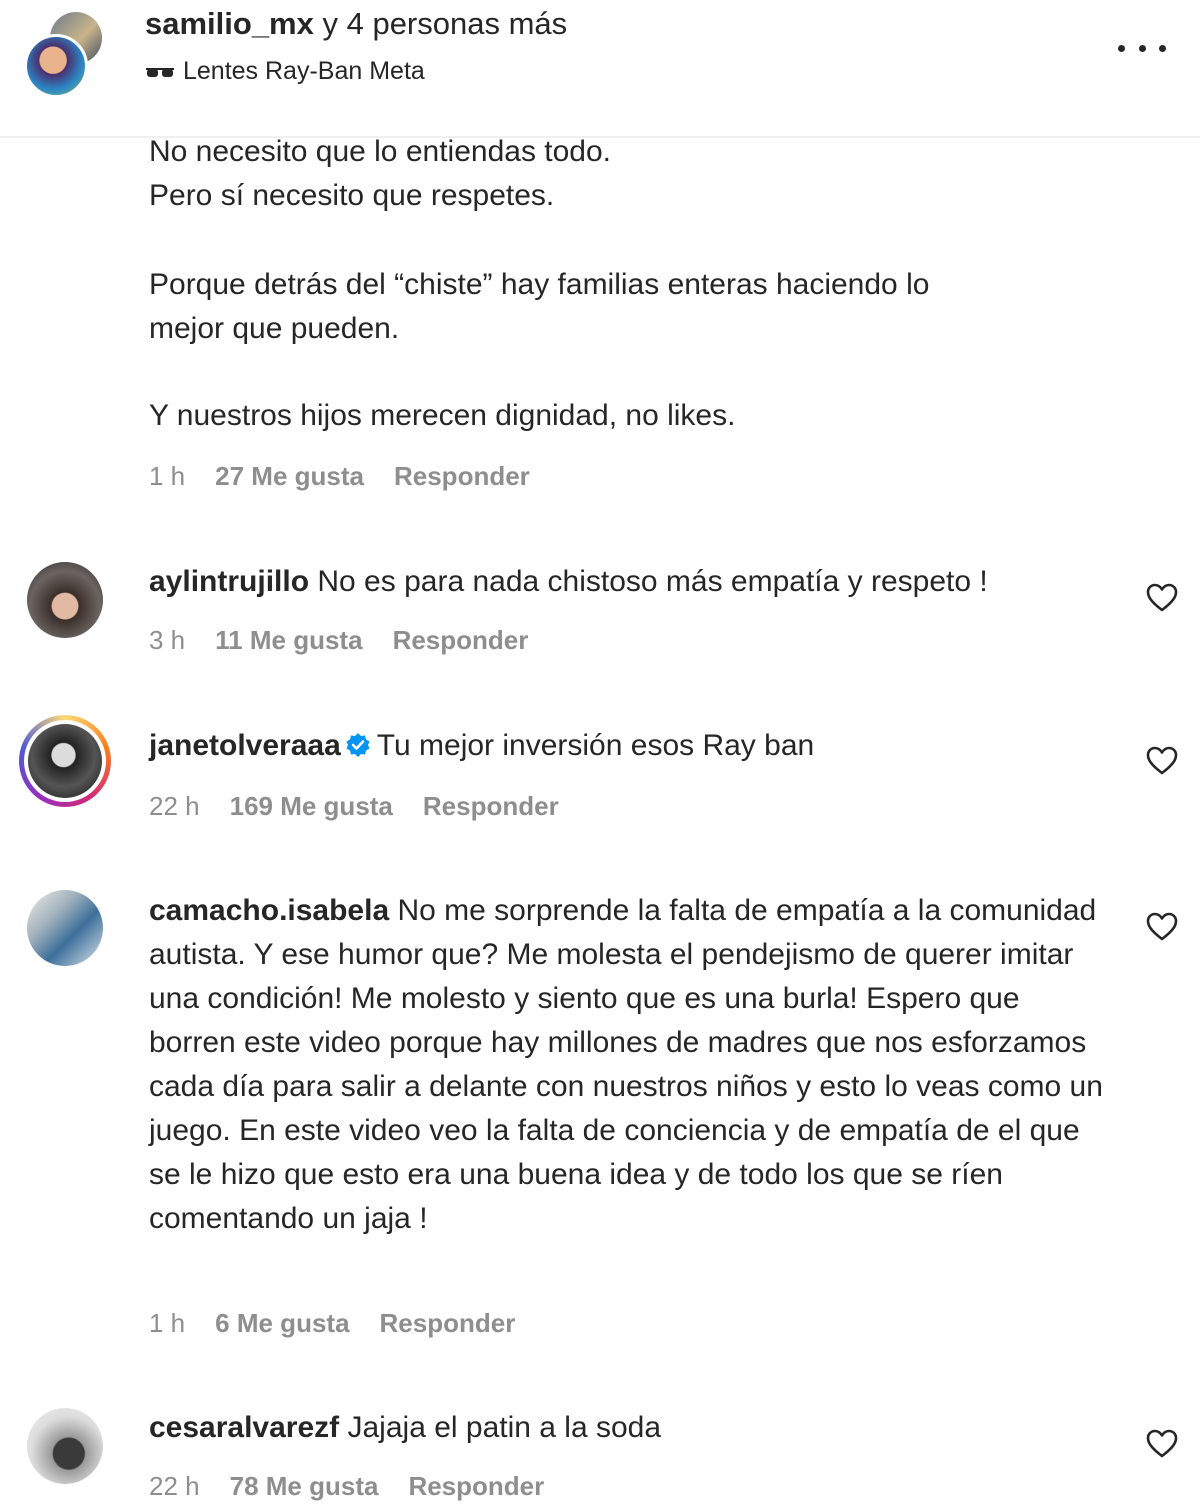  I want to click on comment-username: aylintrujillo, so click(229, 581).